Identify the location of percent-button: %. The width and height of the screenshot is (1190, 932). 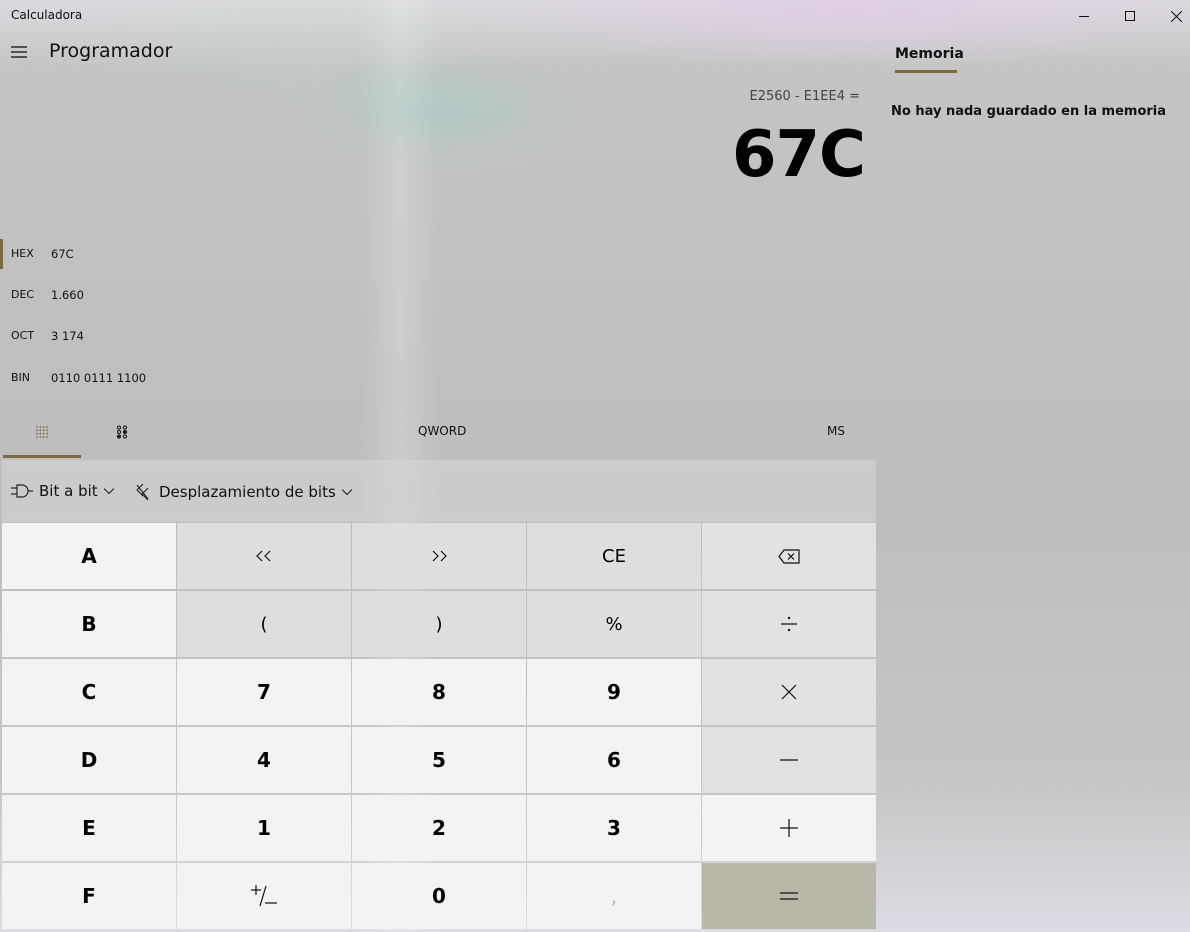
(614, 624).